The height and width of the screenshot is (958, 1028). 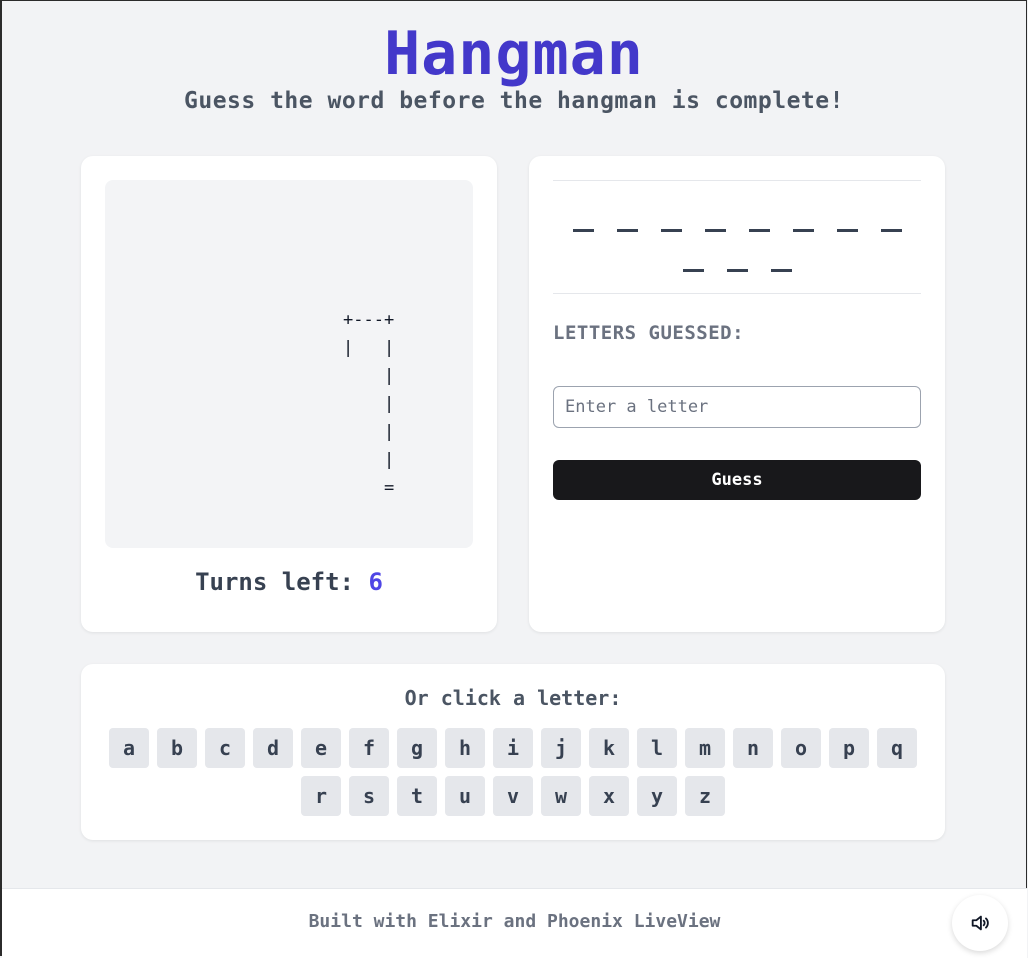 I want to click on word-display, so click(x=737, y=239).